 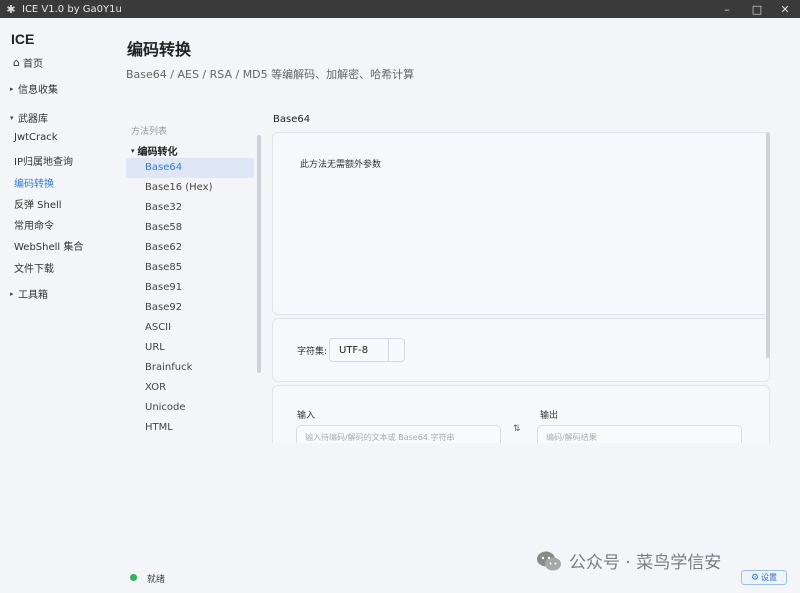 I want to click on settings-button: ⚙ 设置, so click(x=764, y=577).